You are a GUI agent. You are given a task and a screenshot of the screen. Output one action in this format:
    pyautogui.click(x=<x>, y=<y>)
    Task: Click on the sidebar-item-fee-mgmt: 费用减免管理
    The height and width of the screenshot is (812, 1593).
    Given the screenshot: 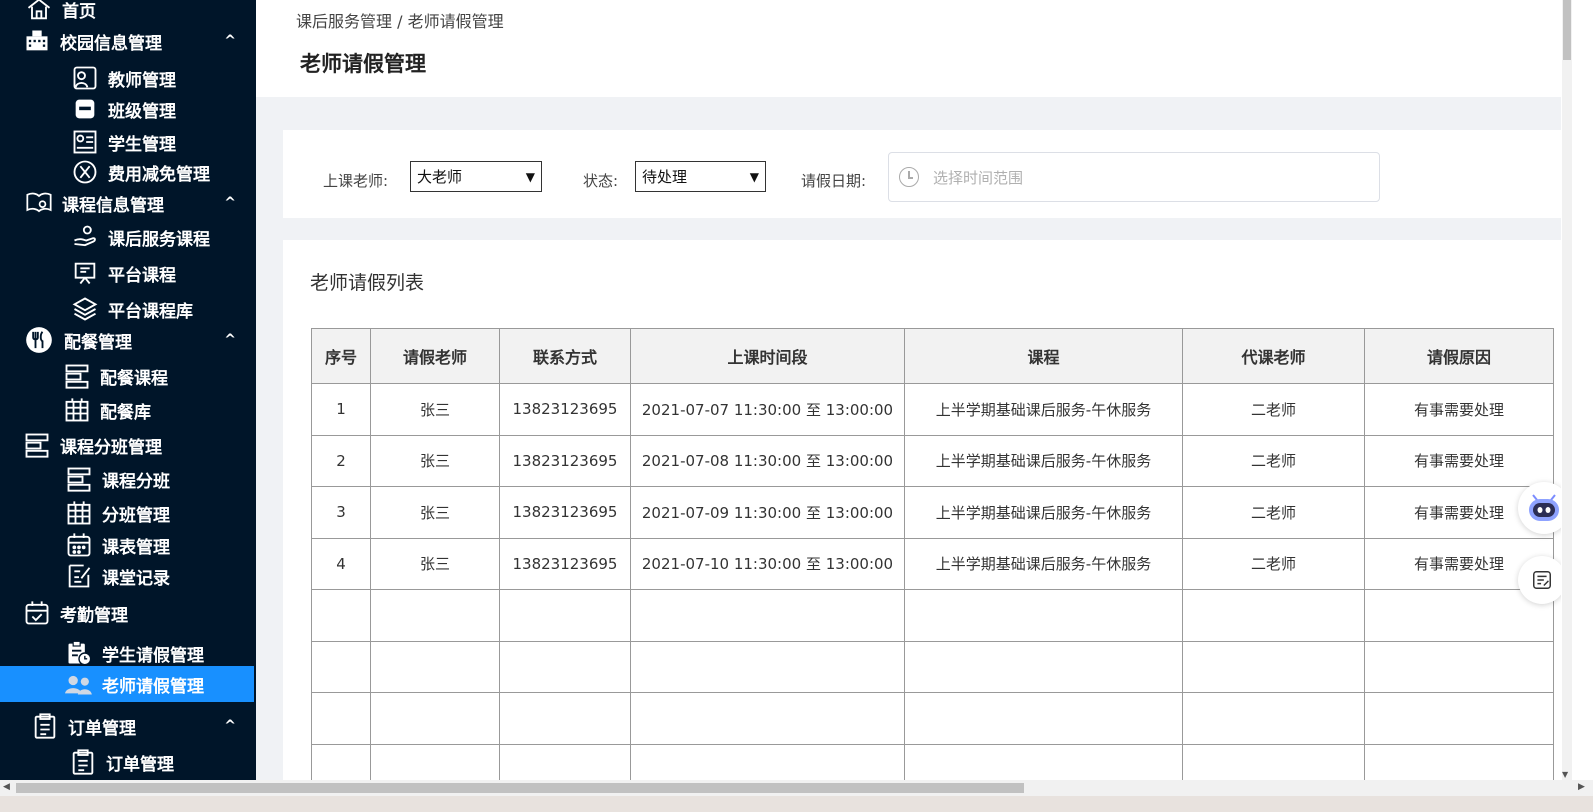 What is the action you would take?
    pyautogui.click(x=163, y=172)
    